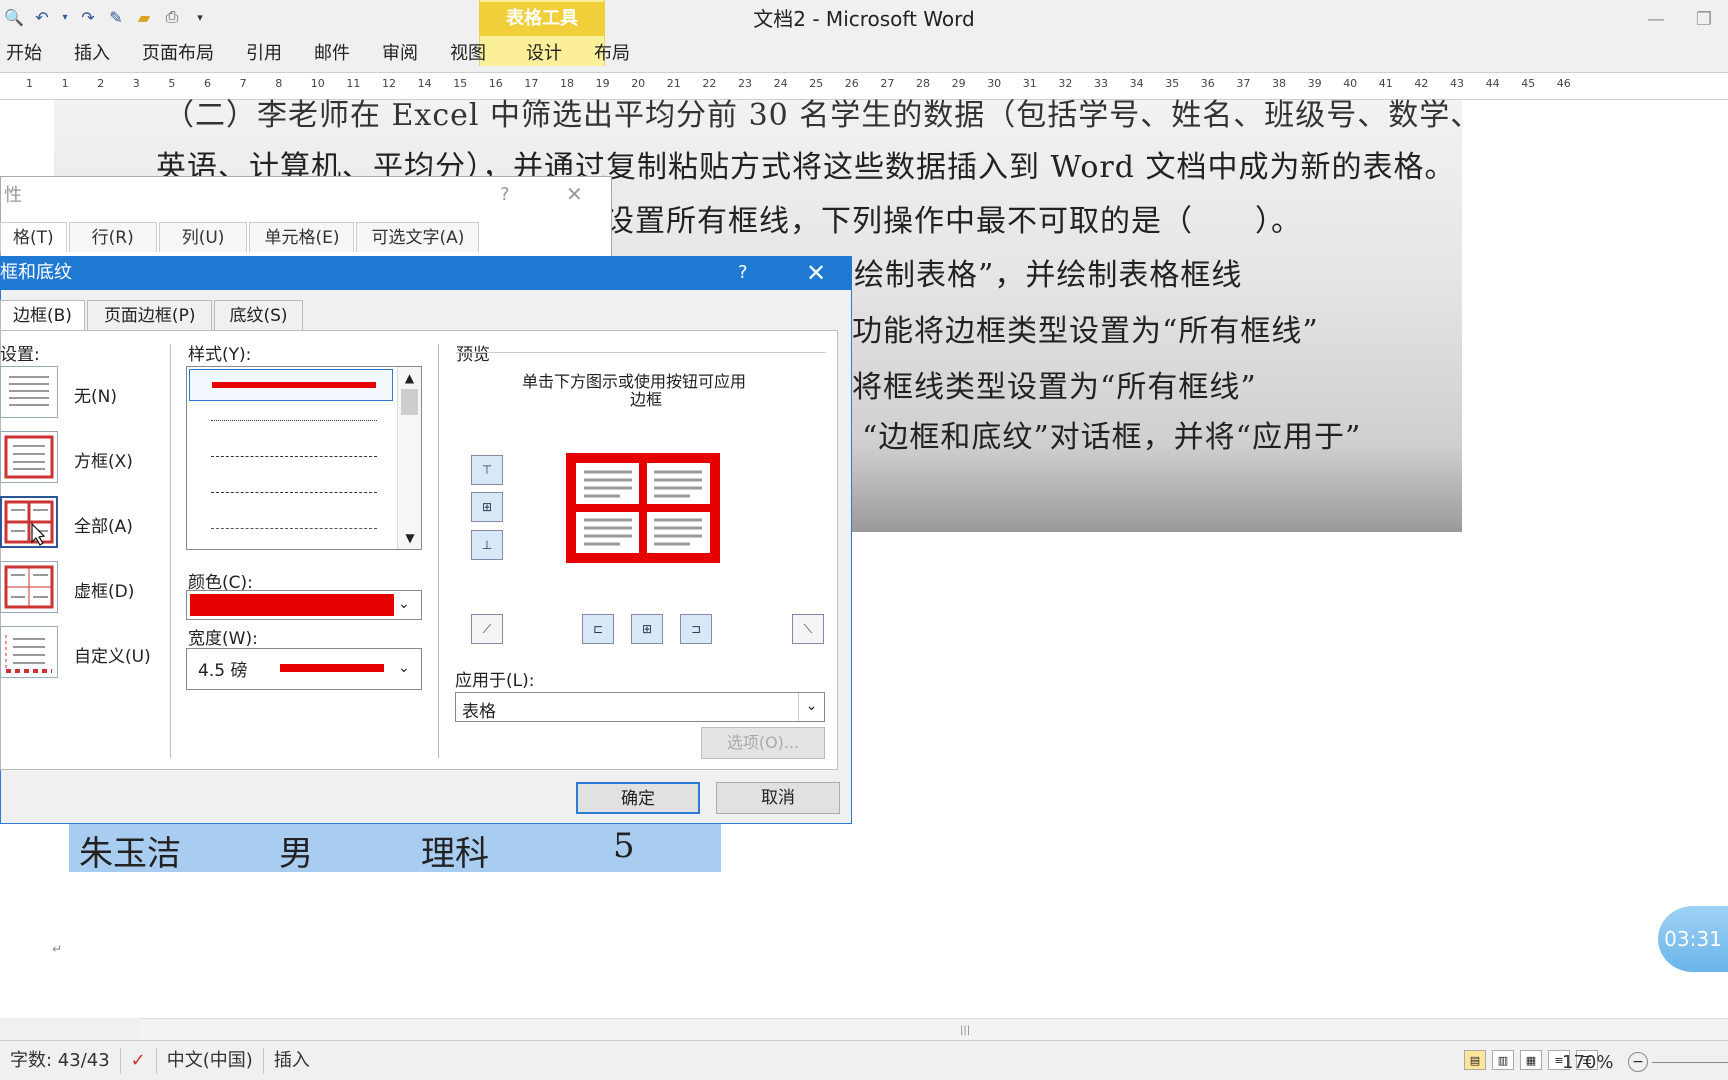 Image resolution: width=1728 pixels, height=1080 pixels. Describe the element at coordinates (624, 846) in the screenshot. I see `table-cell-number: 5` at that location.